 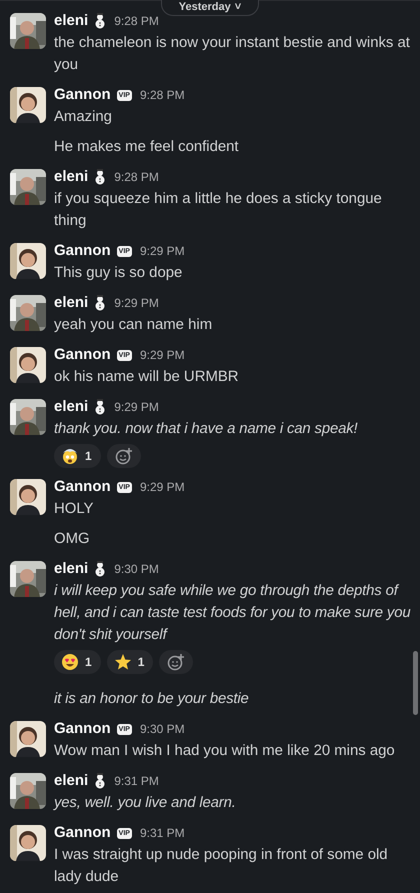 What do you see at coordinates (415, 683) in the screenshot?
I see `scrollbar-thumb` at bounding box center [415, 683].